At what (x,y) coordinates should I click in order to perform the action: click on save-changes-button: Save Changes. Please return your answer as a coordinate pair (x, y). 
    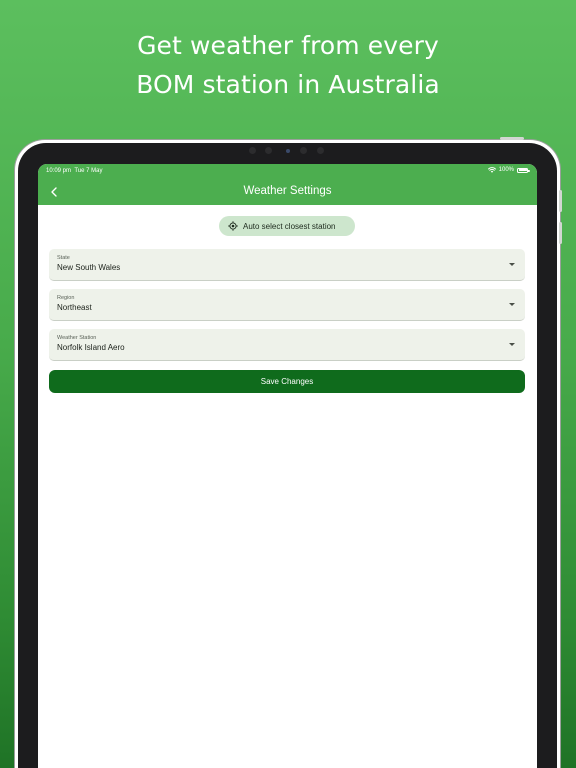
    Looking at the image, I should click on (287, 381).